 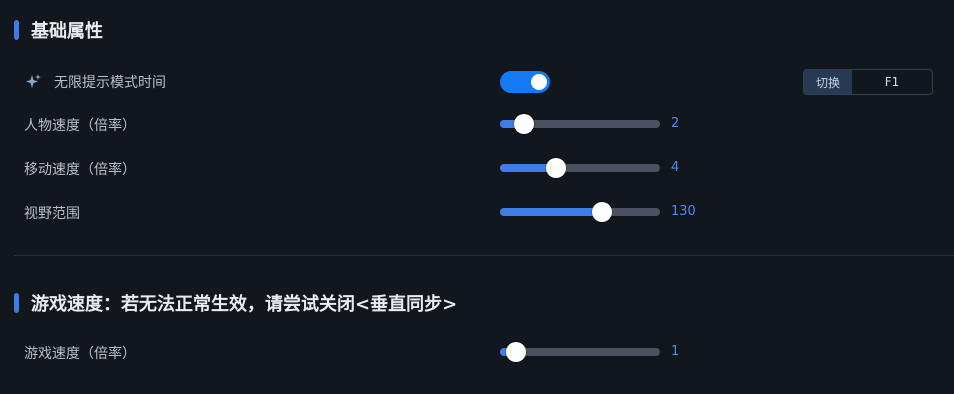 What do you see at coordinates (892, 82) in the screenshot?
I see `hotkey-key: F1` at bounding box center [892, 82].